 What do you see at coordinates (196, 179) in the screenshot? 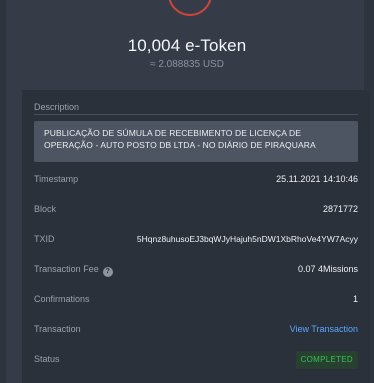
I see `timestamp-row: Timestamp 25.11.2021 14:10:46` at bounding box center [196, 179].